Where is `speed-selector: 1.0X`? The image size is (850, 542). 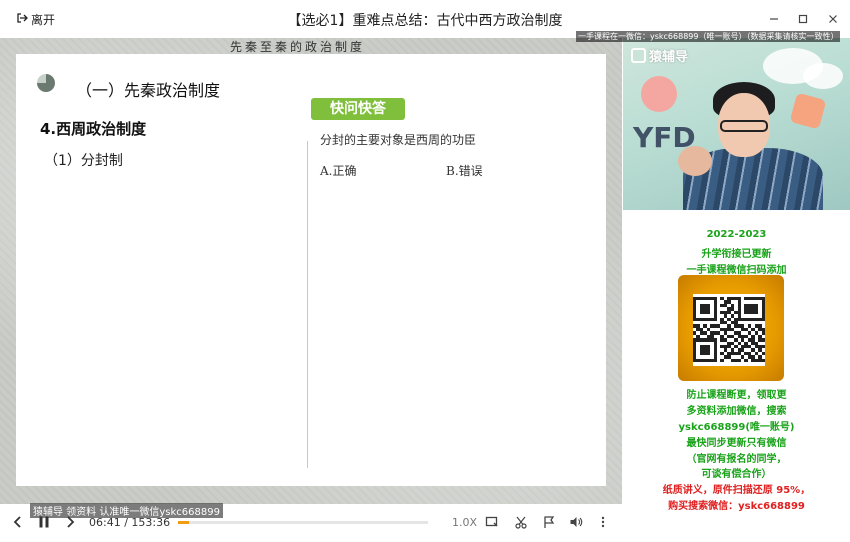
speed-selector: 1.0X is located at coordinates (464, 522).